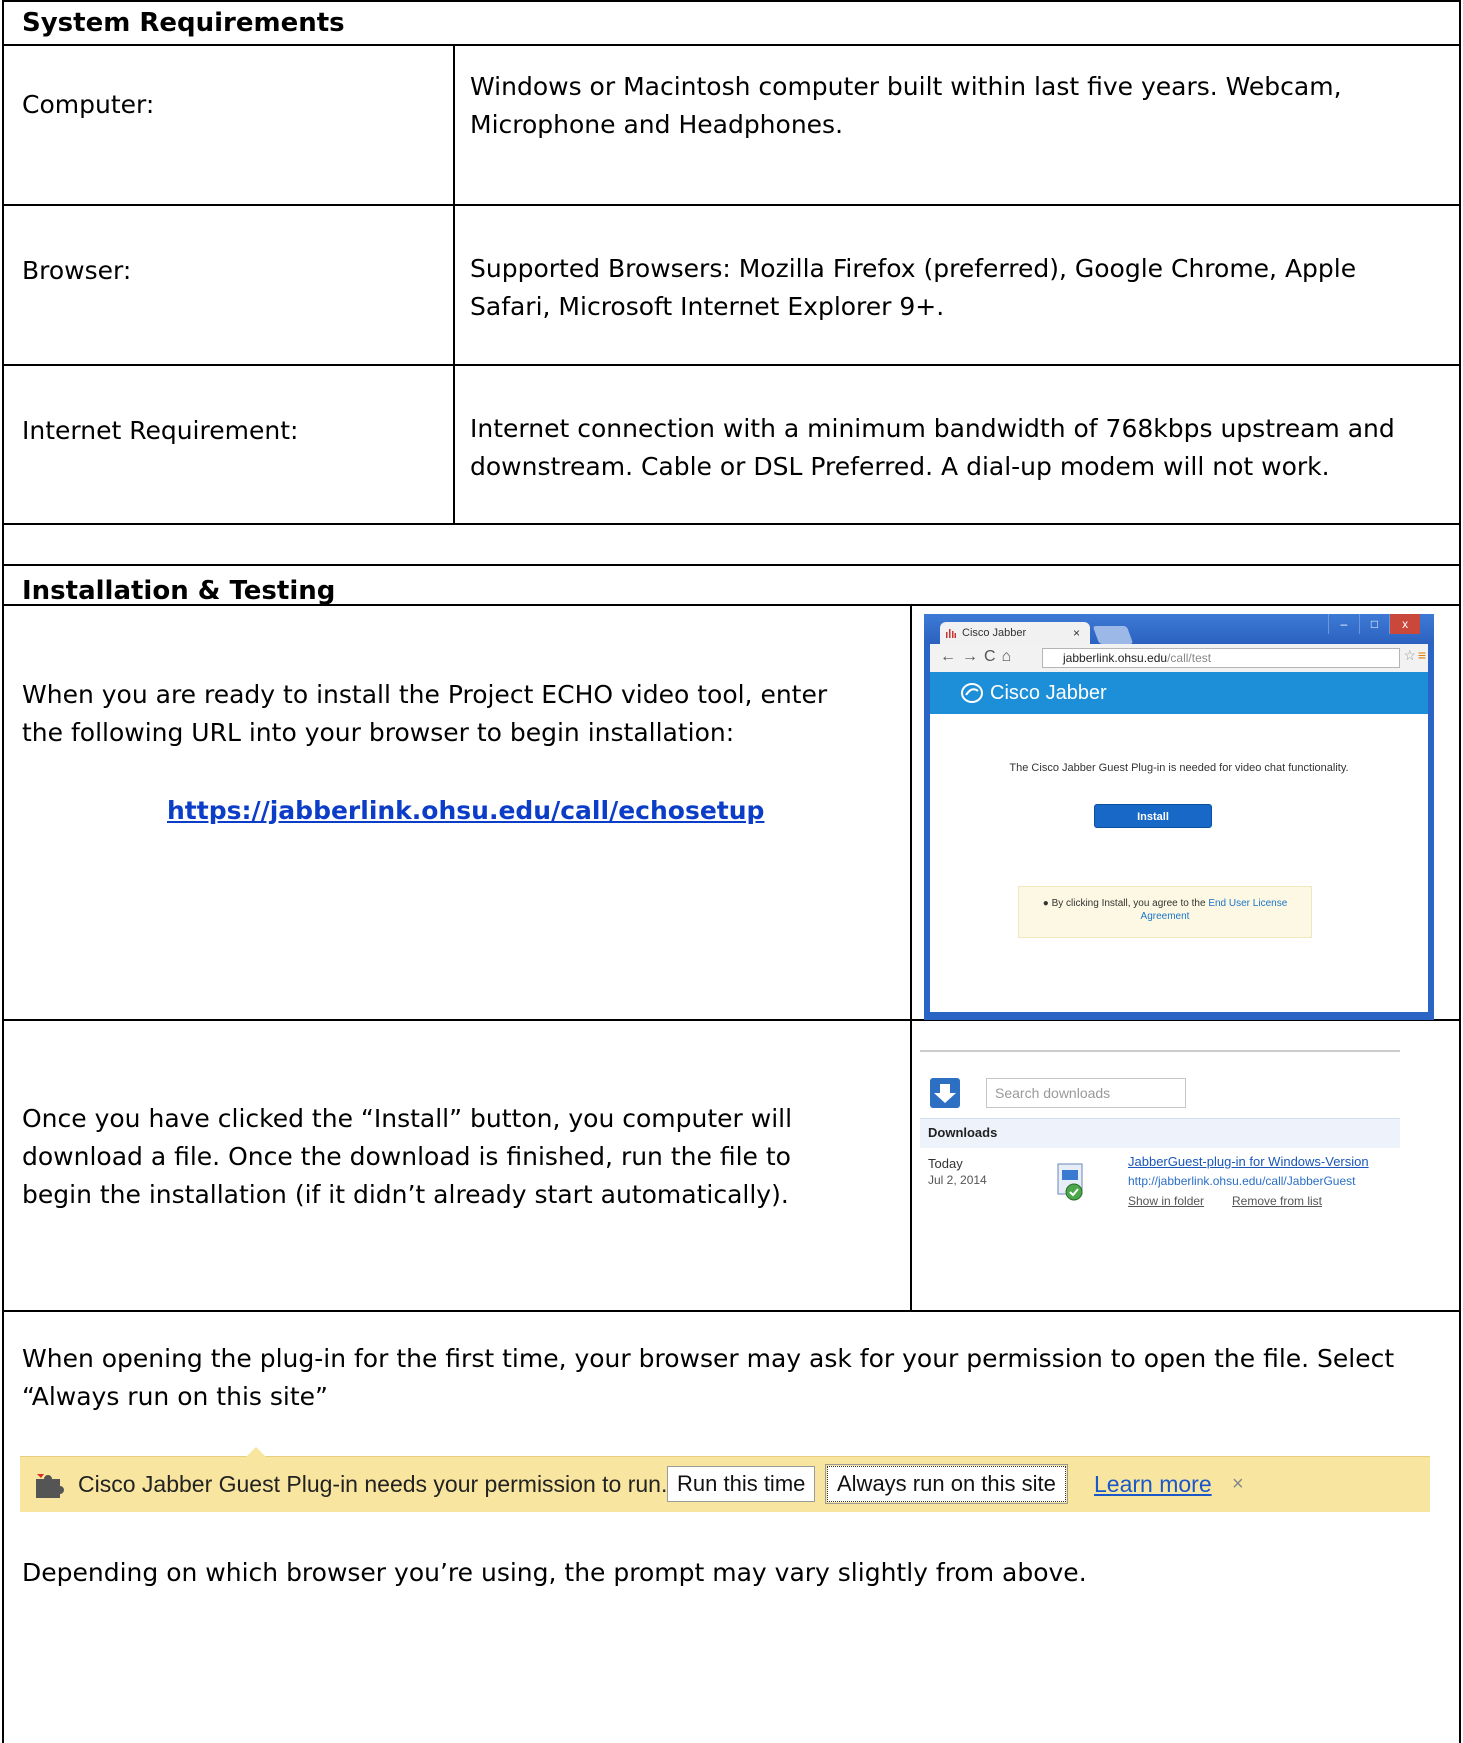  What do you see at coordinates (160, 430) in the screenshot?
I see `requirement-label-internet: Internet Requirement:` at bounding box center [160, 430].